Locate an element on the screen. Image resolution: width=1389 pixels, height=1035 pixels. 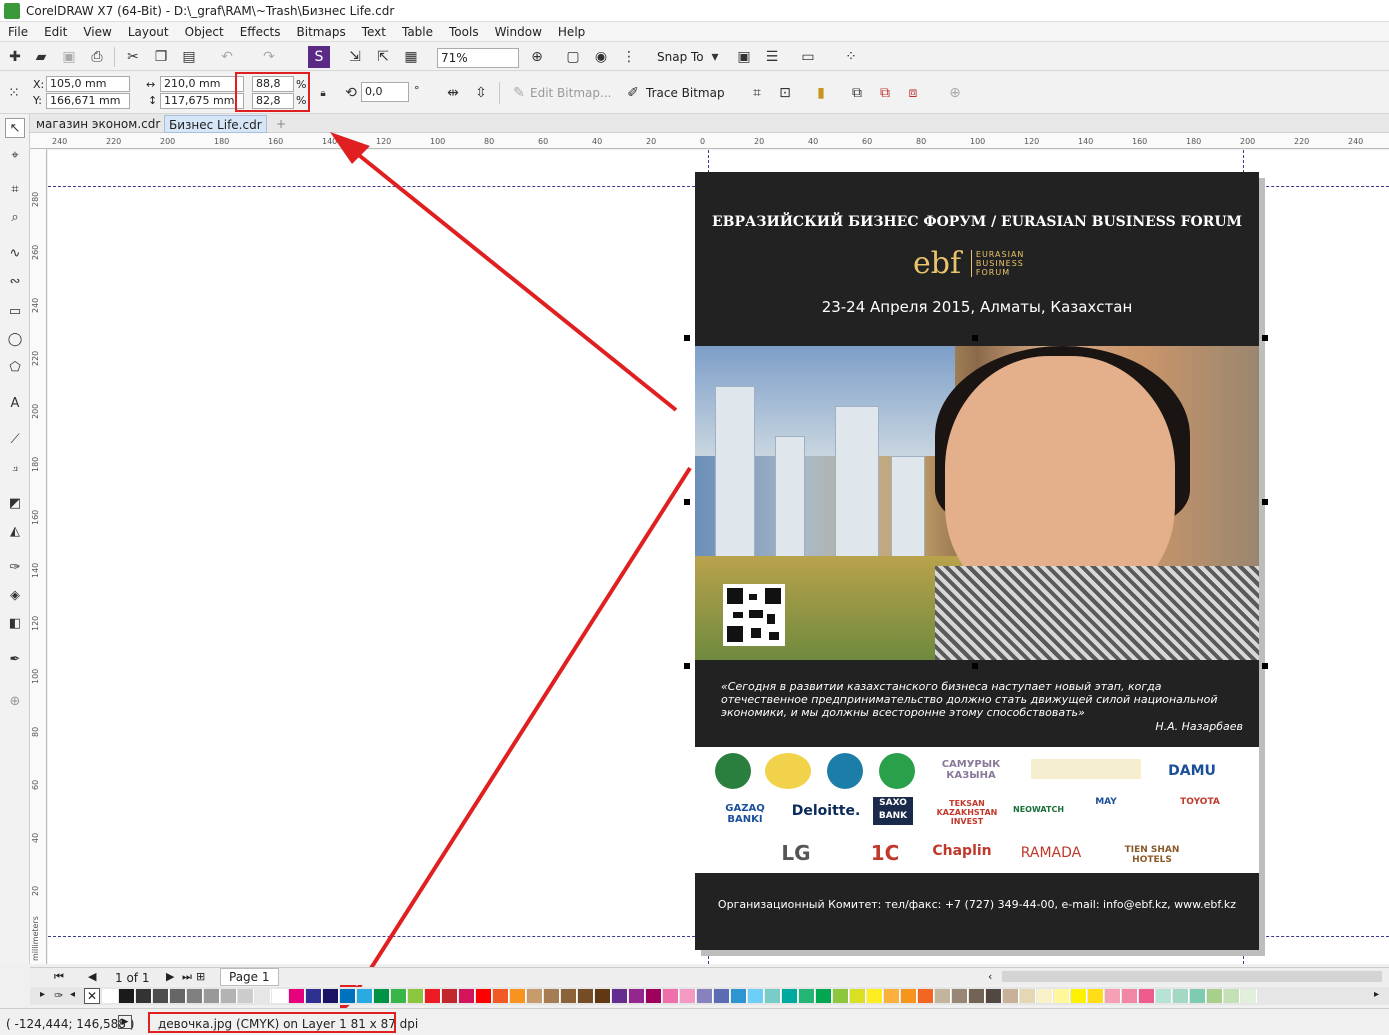
page-prev-icon: ◀ is located at coordinates (92, 976).